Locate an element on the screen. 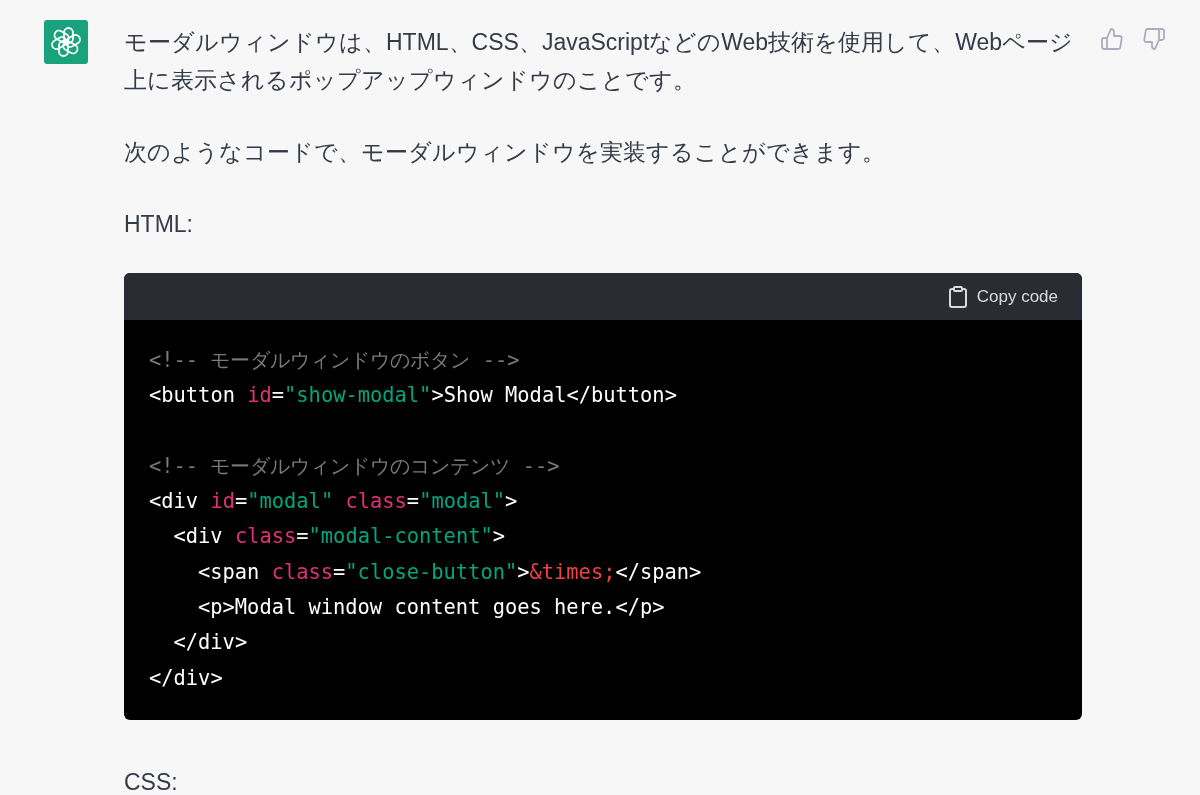 The image size is (1200, 795). thumbs-down-icon is located at coordinates (1154, 39).